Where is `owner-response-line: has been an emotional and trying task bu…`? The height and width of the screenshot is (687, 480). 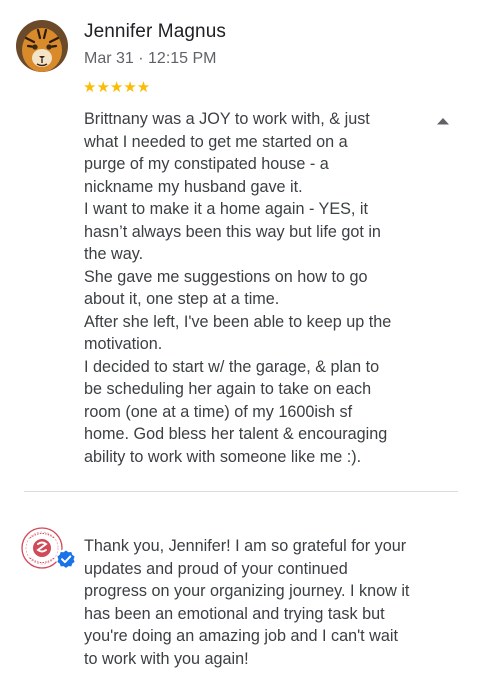
owner-response-line: has been an emotional and trying task bu… is located at coordinates (234, 613).